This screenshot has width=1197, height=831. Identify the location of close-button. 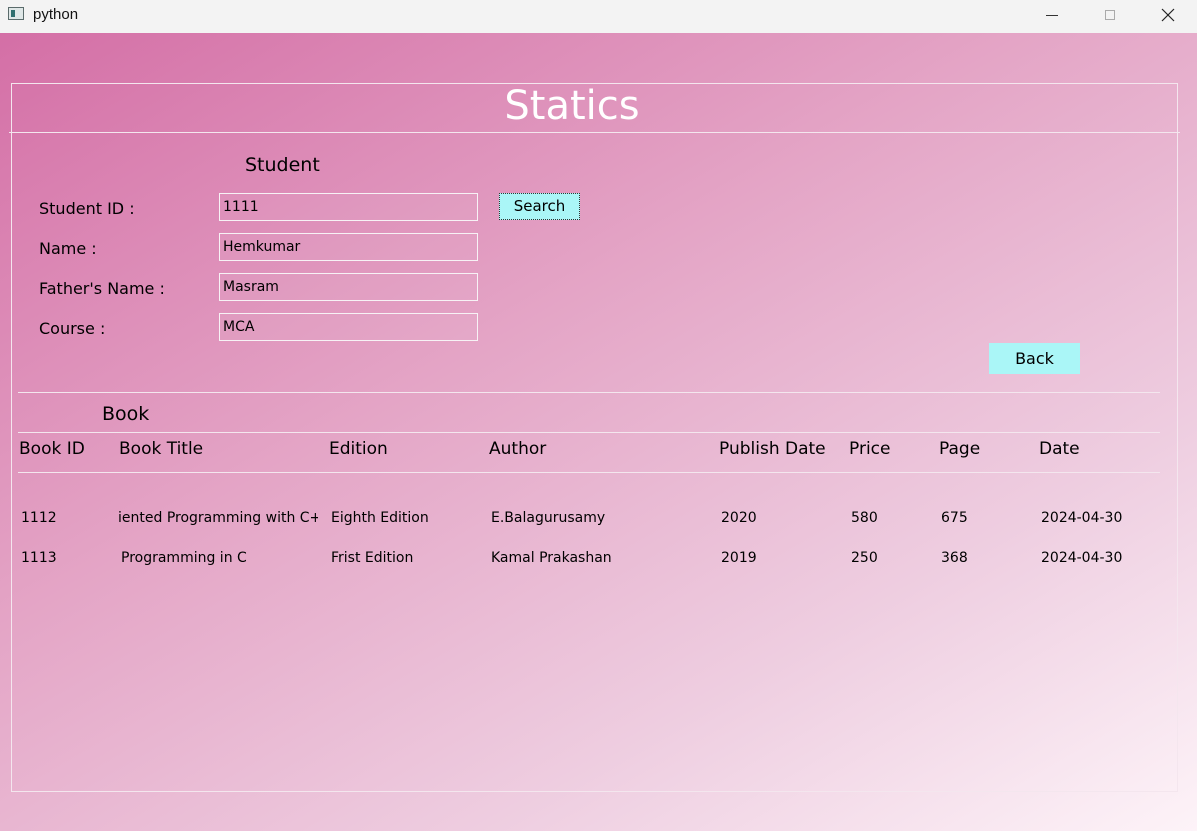
(1168, 15).